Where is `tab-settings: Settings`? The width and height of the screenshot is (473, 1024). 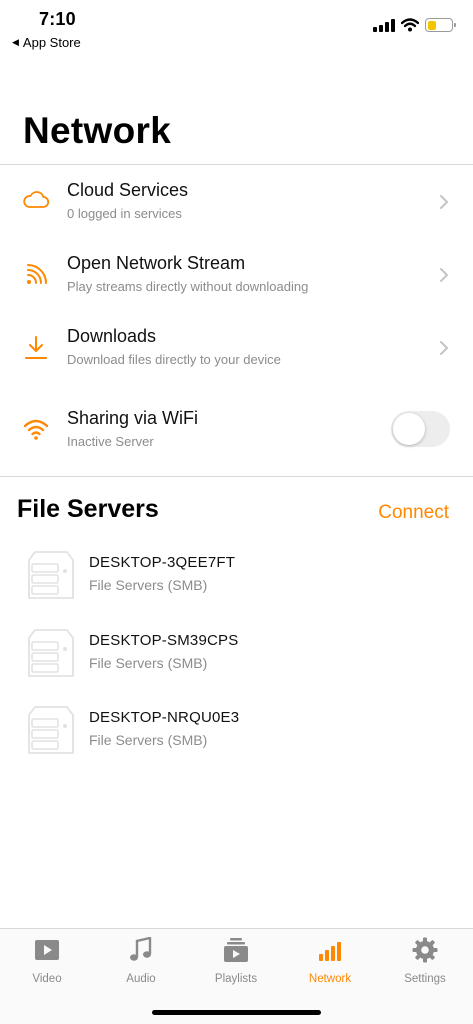
tab-settings: Settings is located at coordinates (425, 967).